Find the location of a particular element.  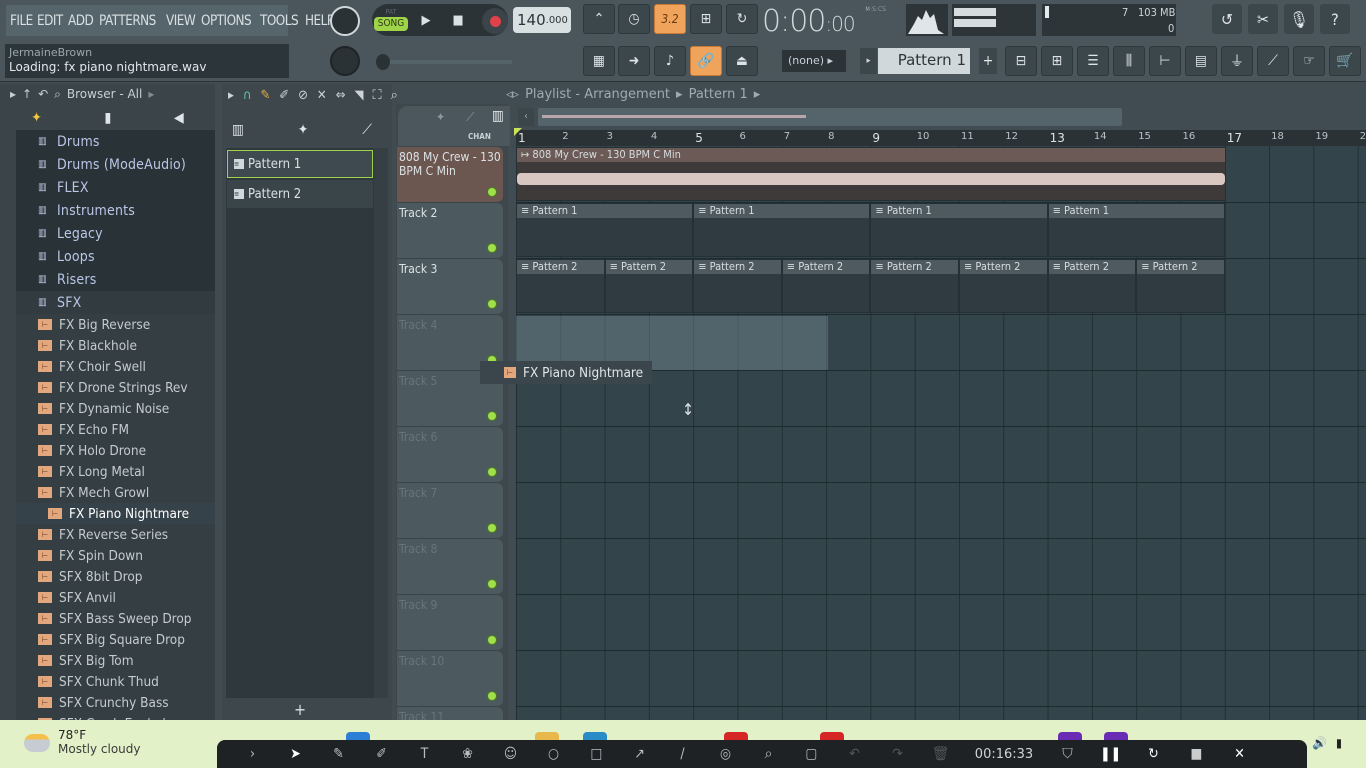

weather-widget: 78°F Mostly cloudy is located at coordinates (82, 742).